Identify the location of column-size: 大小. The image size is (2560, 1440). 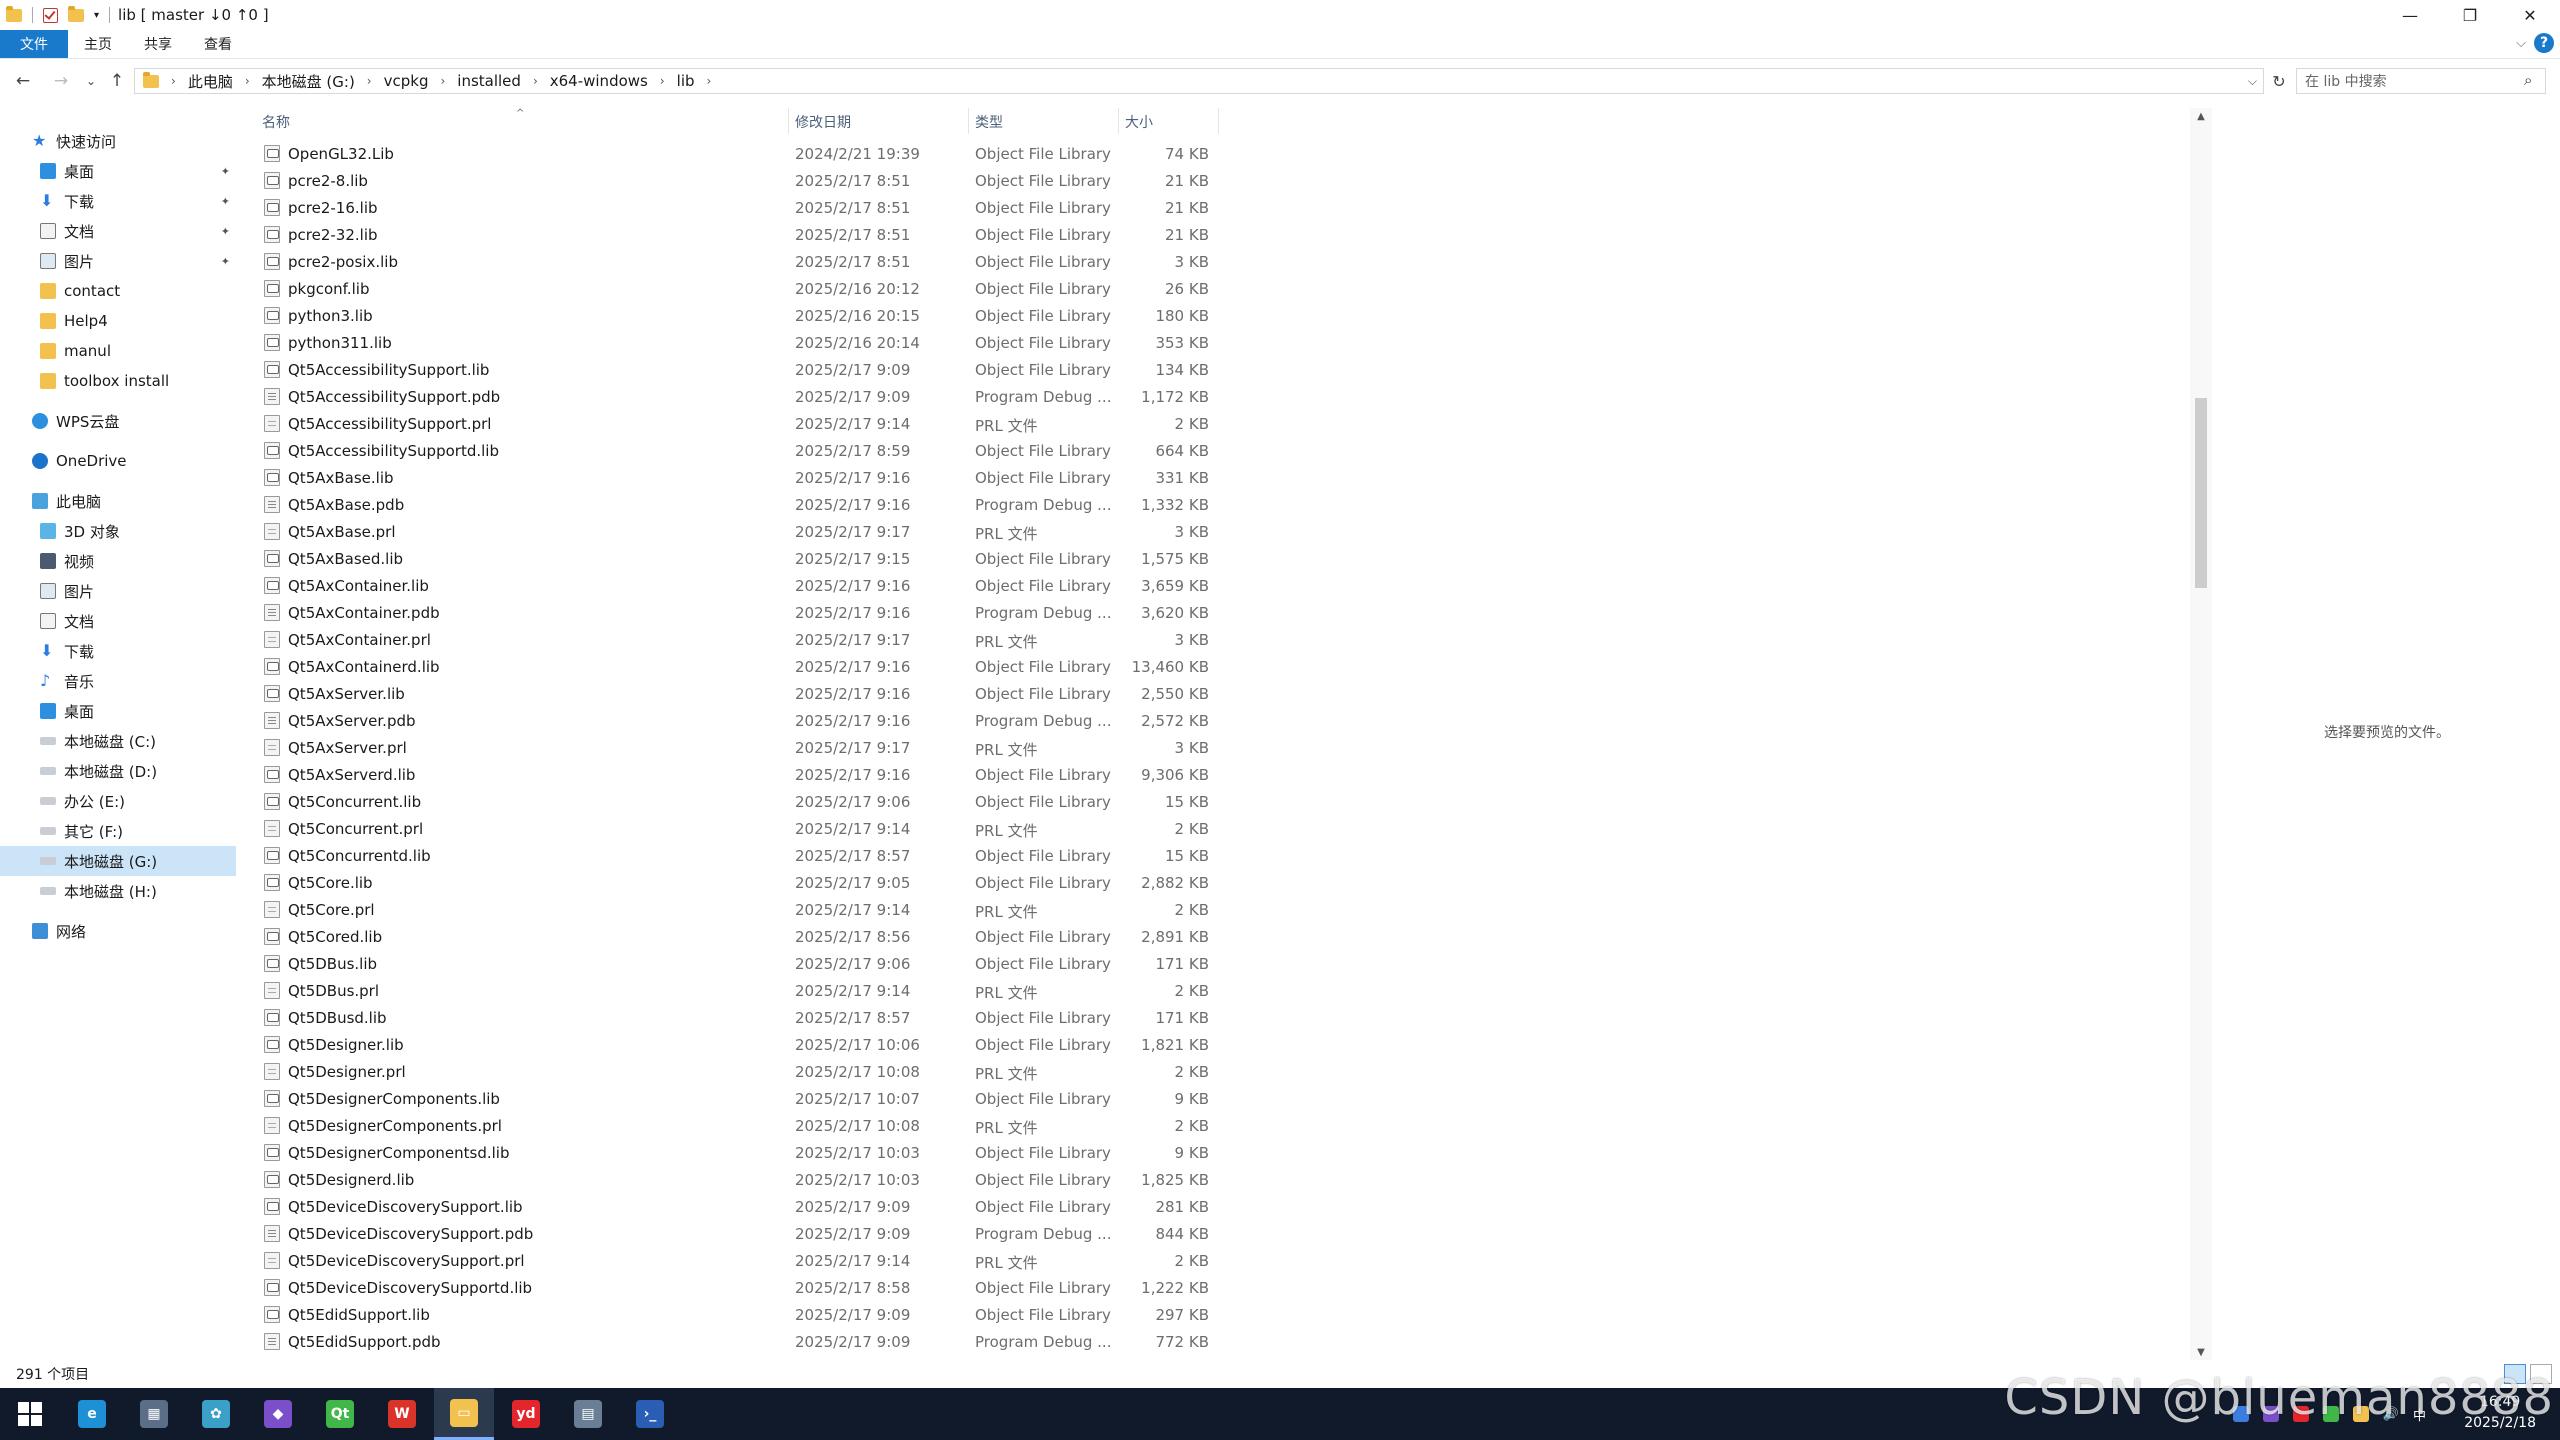
(1139, 122).